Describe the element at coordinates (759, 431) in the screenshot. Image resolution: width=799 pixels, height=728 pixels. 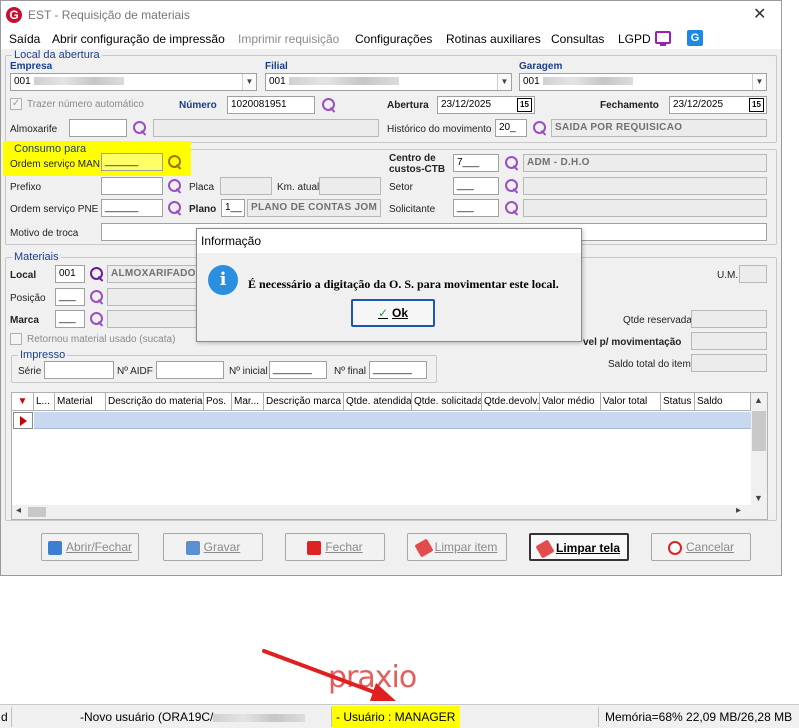
I see `scroll-thumb` at that location.